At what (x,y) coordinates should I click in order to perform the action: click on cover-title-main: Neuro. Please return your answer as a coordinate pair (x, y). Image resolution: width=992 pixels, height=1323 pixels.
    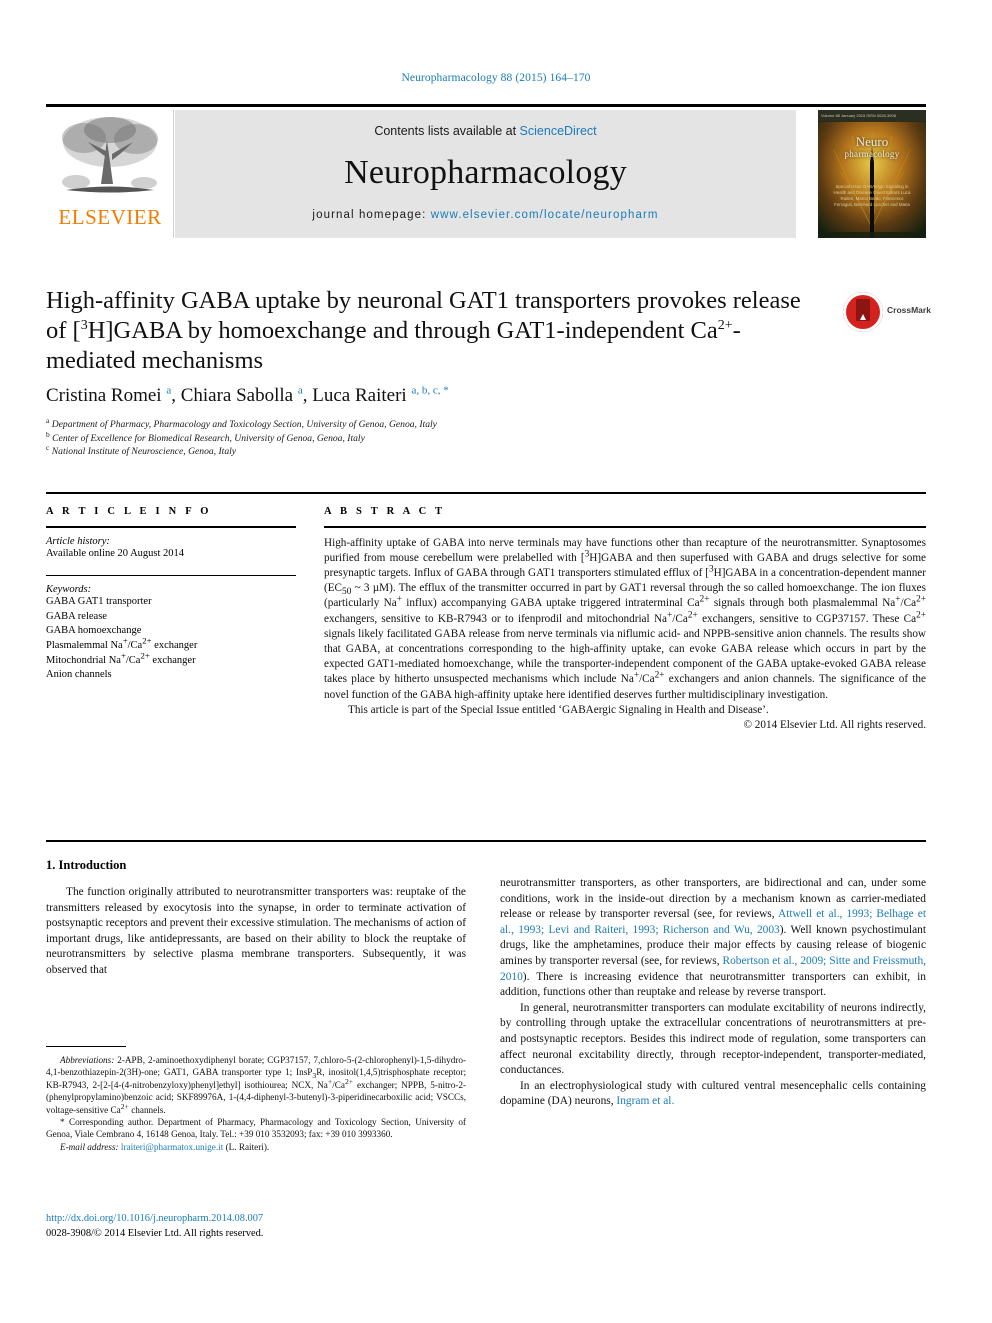
    Looking at the image, I should click on (872, 141).